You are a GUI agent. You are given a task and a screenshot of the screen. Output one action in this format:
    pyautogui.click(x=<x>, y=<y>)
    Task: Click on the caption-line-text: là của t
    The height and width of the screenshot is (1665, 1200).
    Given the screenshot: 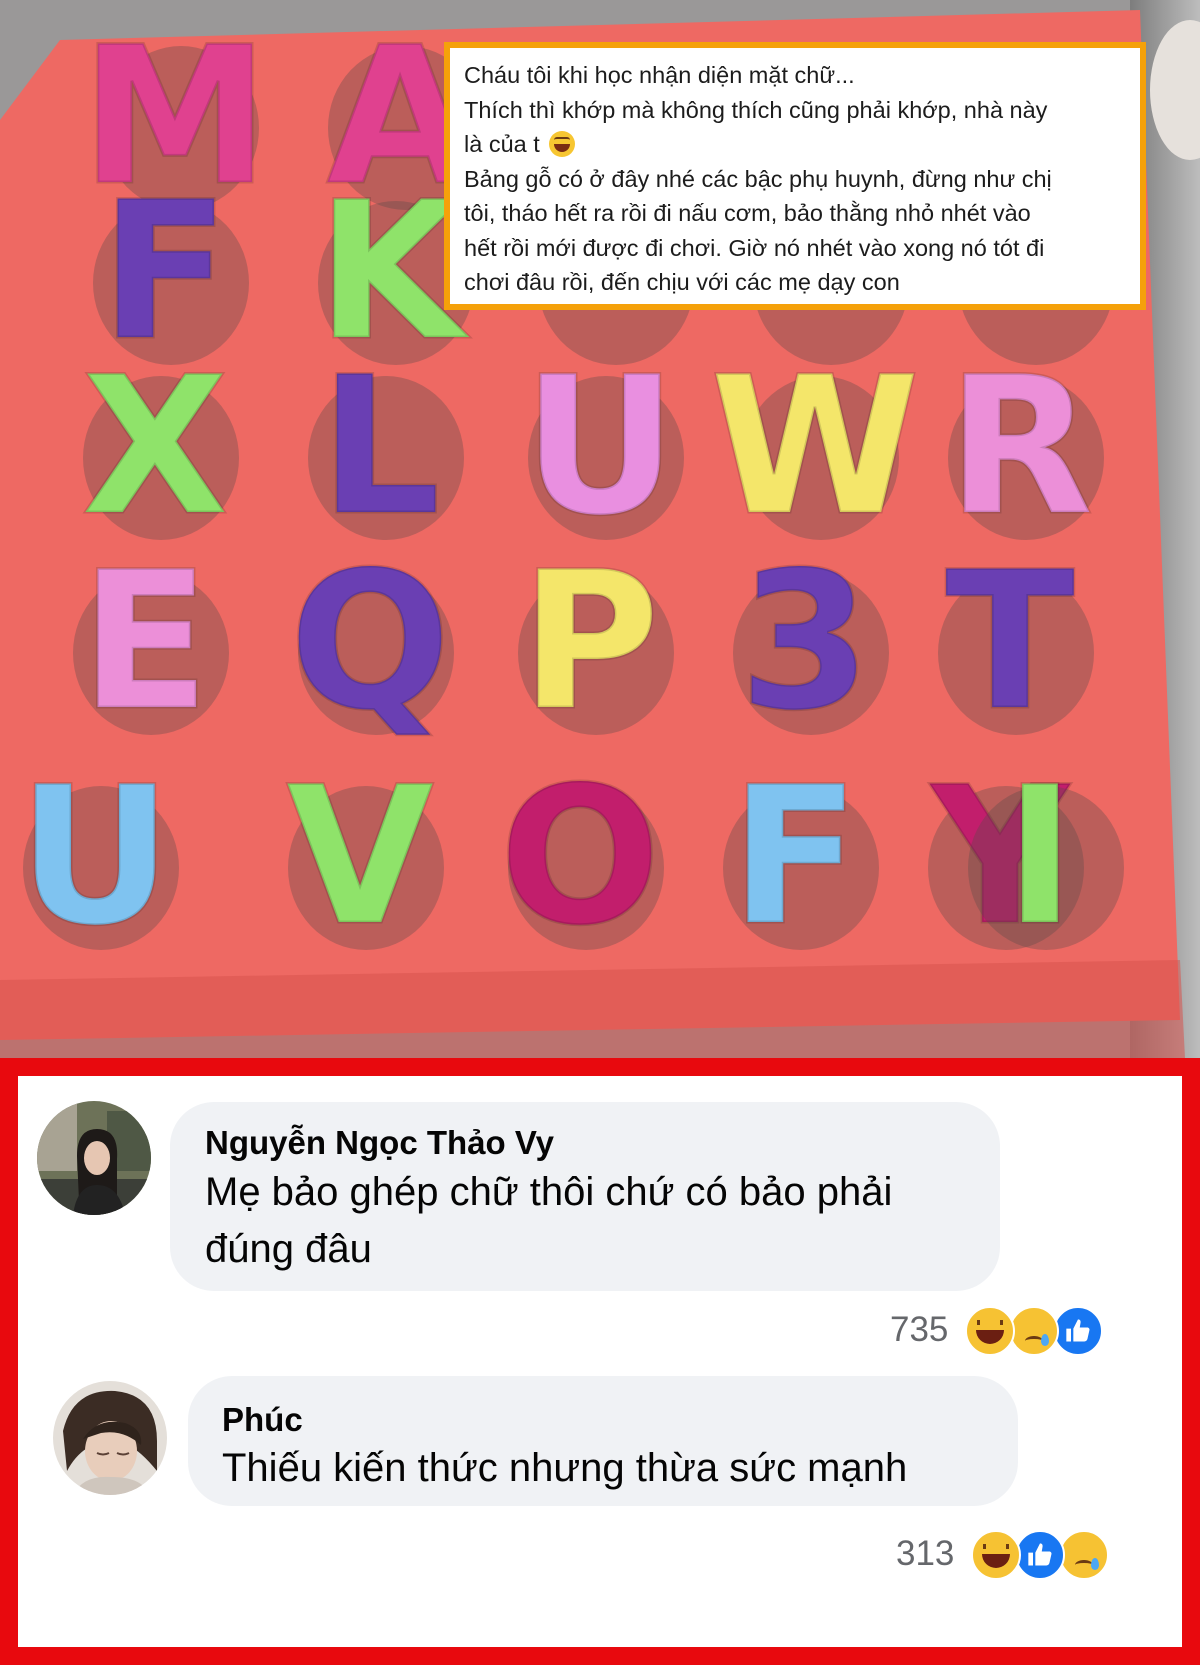 What is the action you would take?
    pyautogui.click(x=502, y=144)
    